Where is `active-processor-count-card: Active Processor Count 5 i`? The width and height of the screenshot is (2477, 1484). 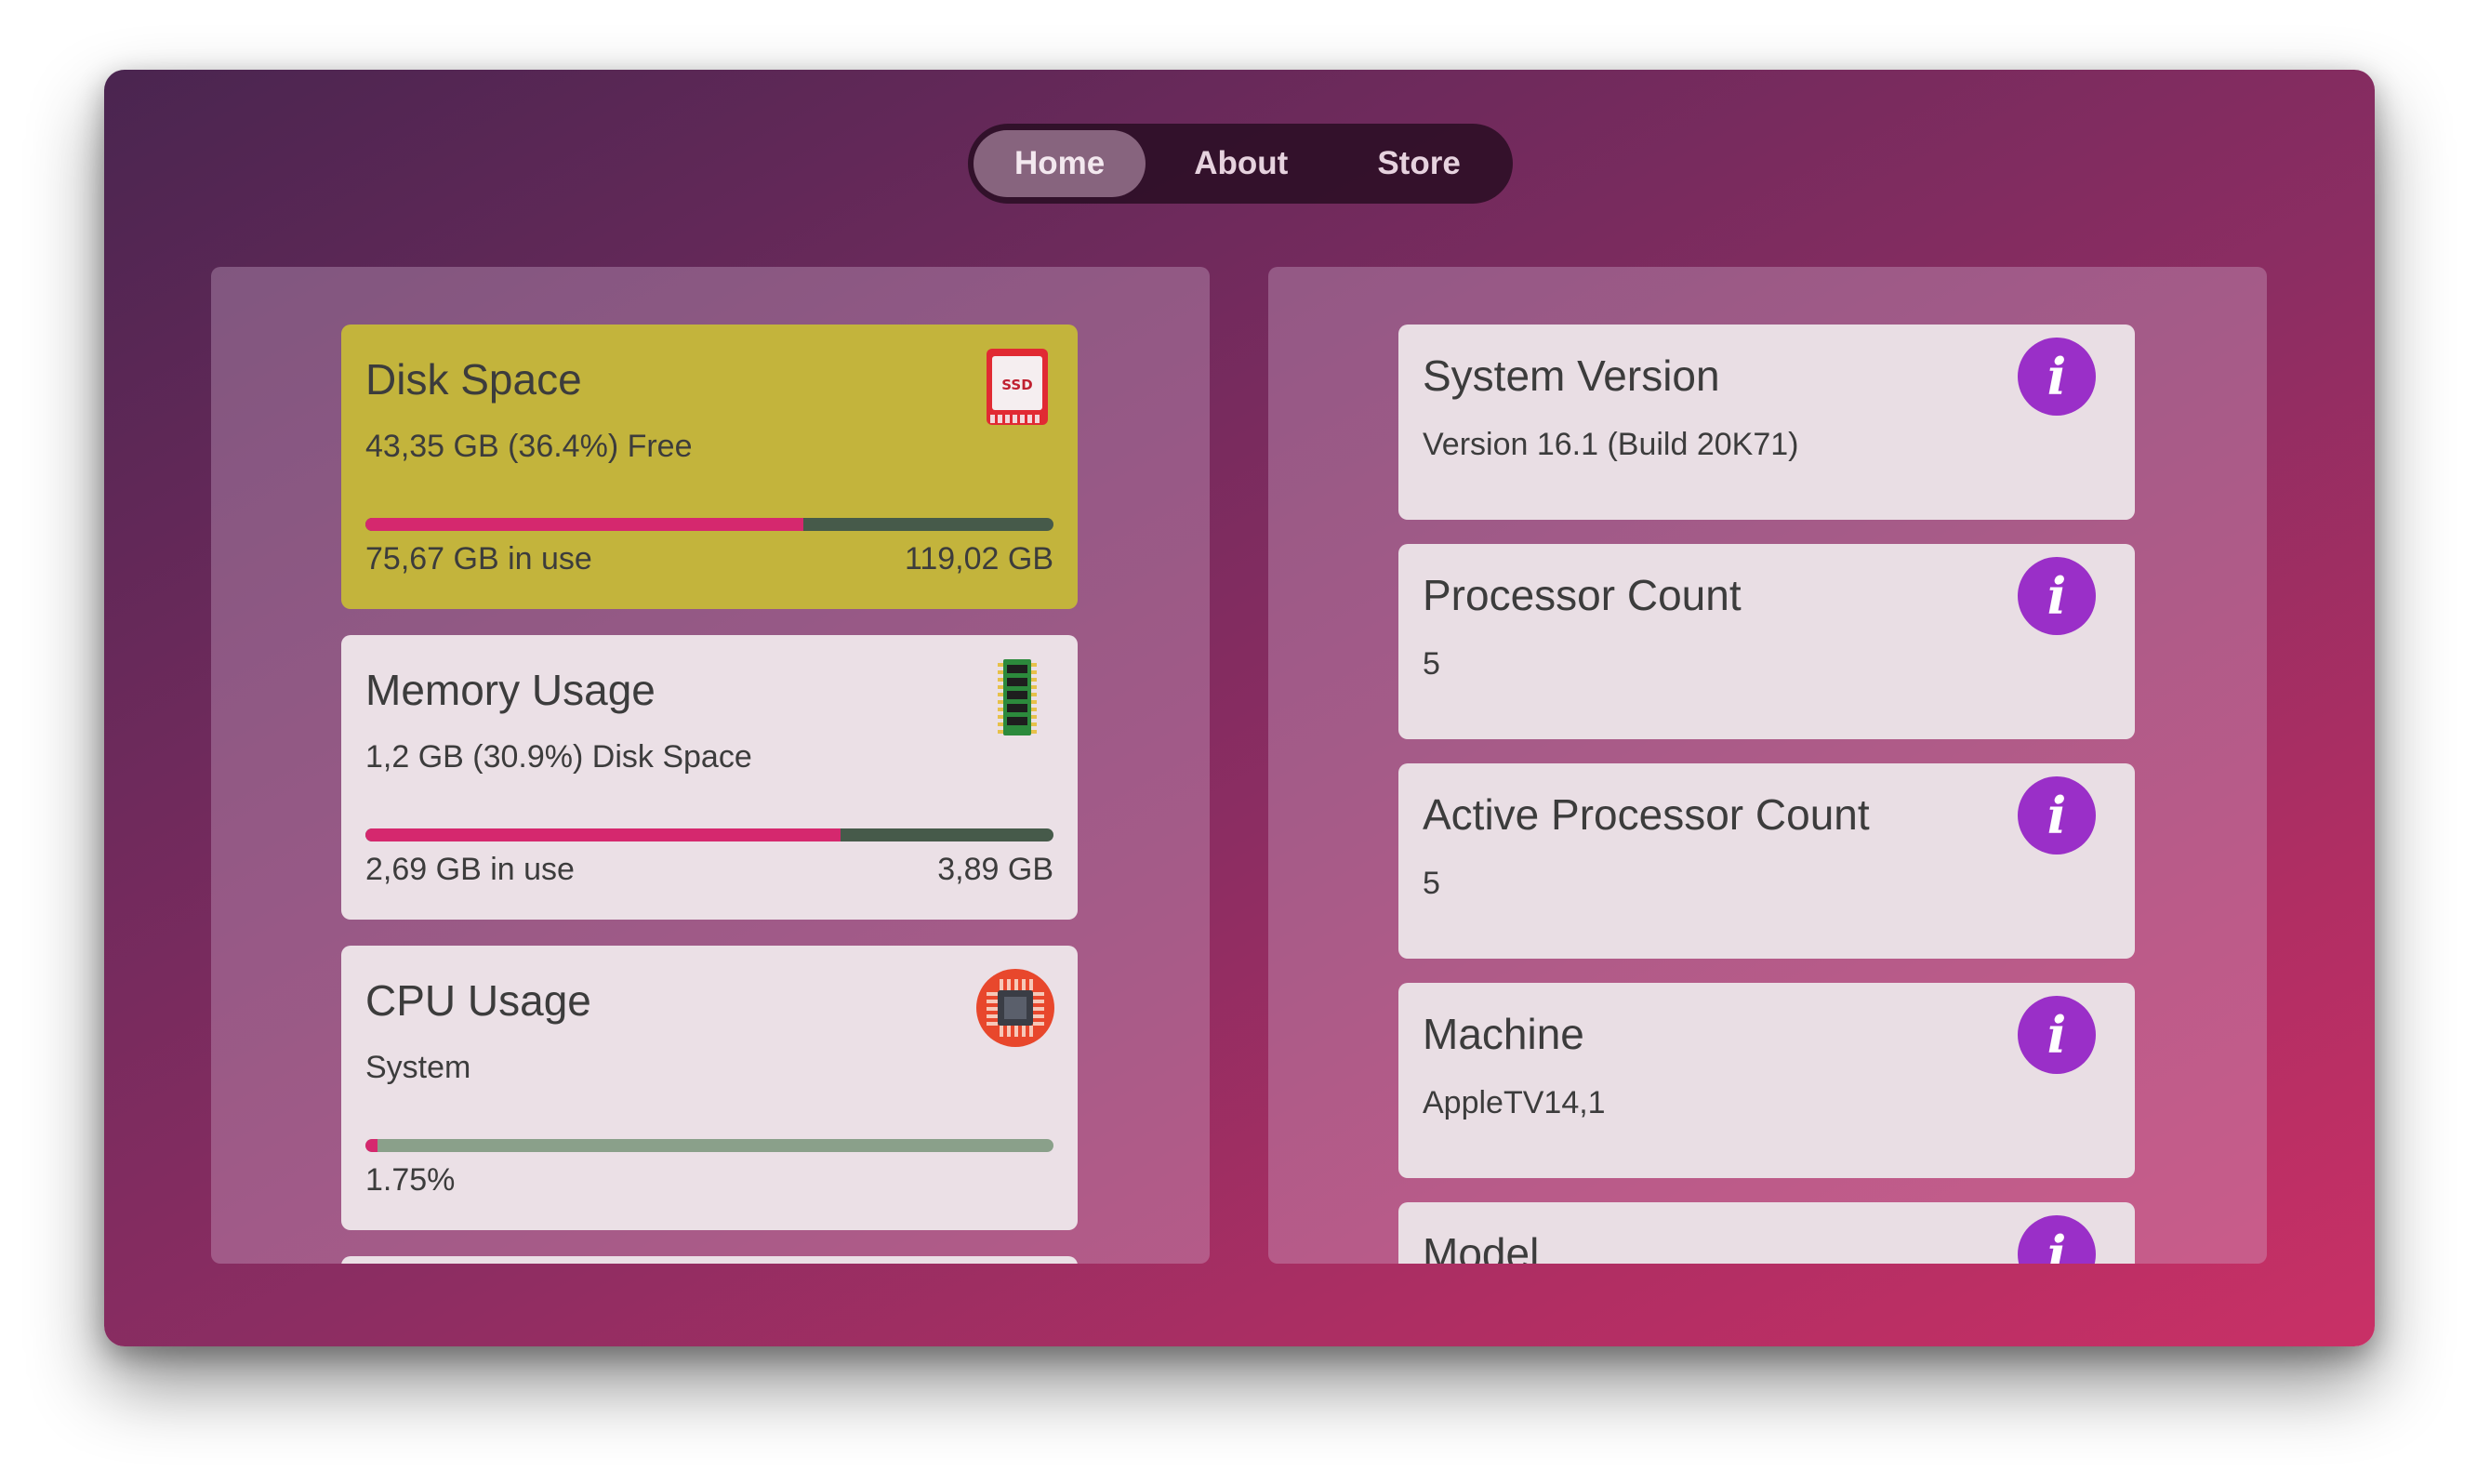
active-processor-count-card: Active Processor Count 5 i is located at coordinates (1766, 861).